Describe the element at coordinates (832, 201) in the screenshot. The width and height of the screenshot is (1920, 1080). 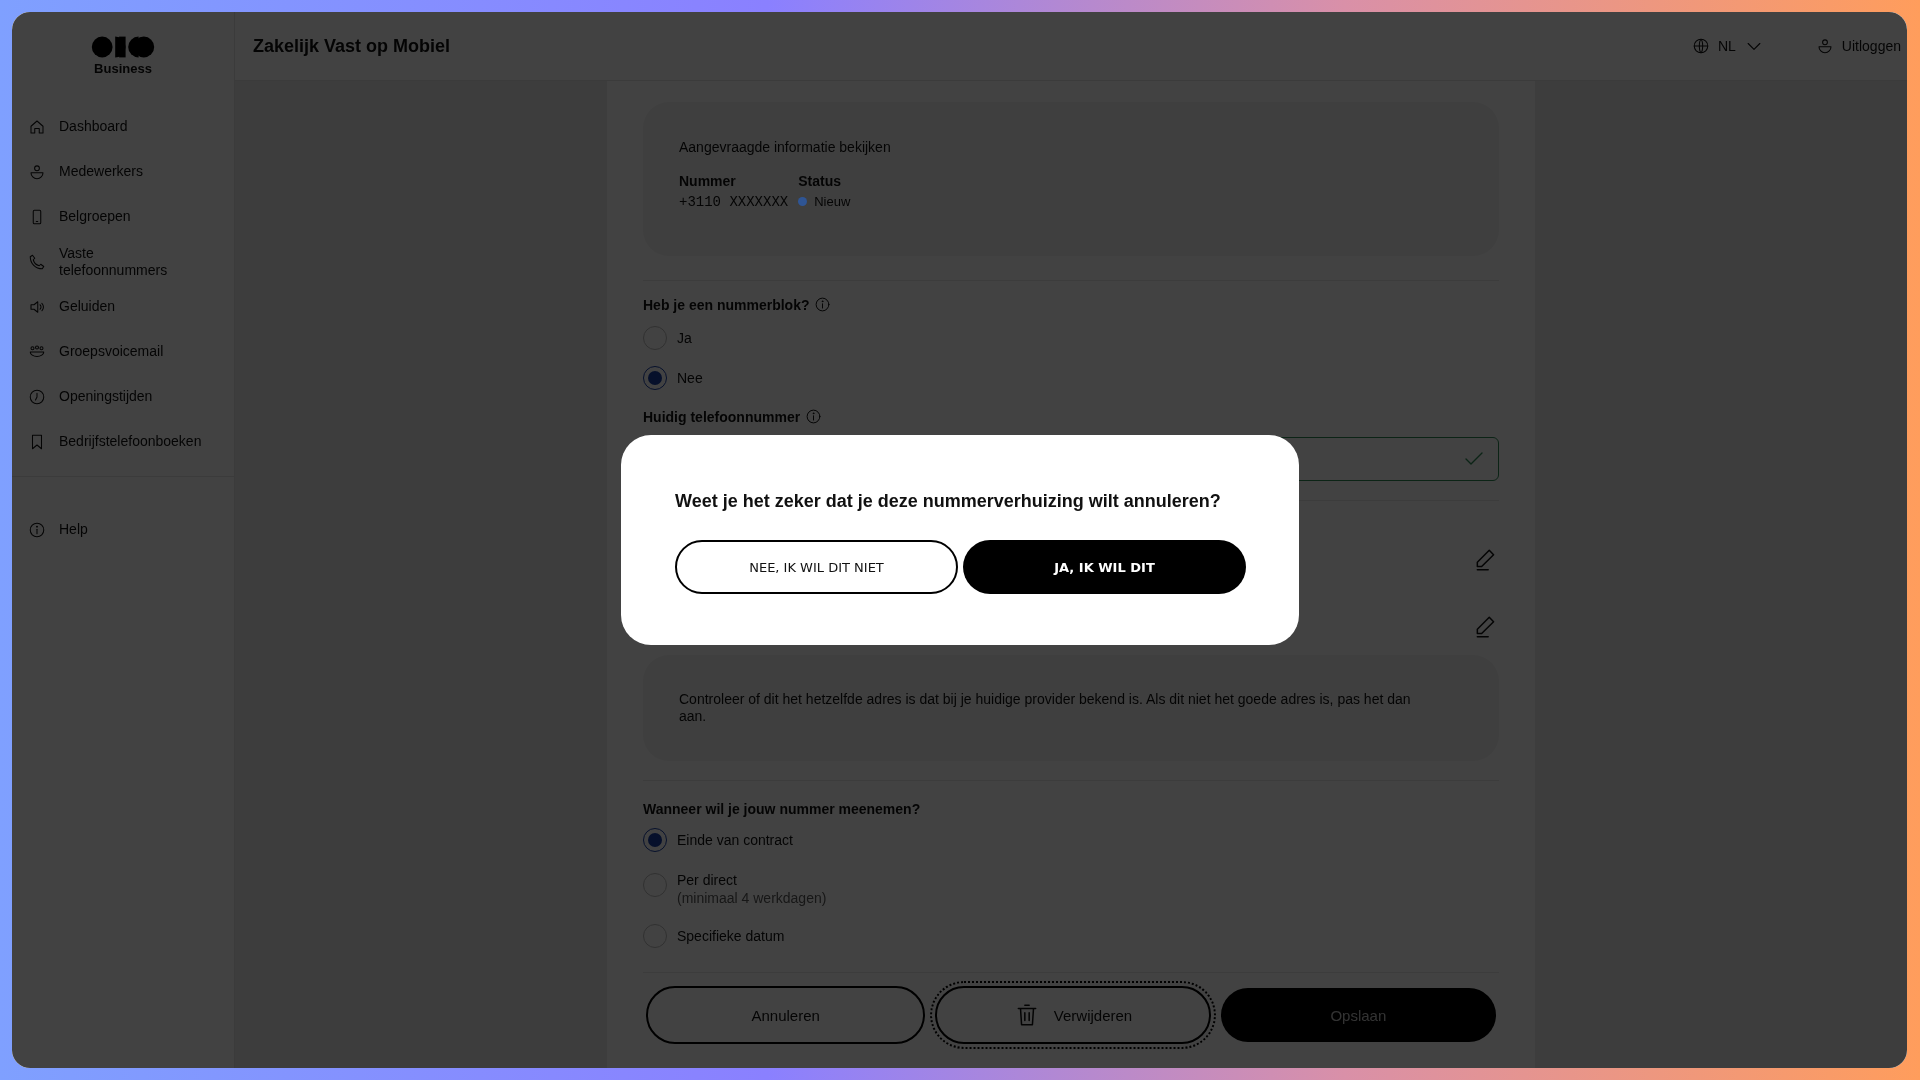
I see `status-value: Nieuw` at that location.